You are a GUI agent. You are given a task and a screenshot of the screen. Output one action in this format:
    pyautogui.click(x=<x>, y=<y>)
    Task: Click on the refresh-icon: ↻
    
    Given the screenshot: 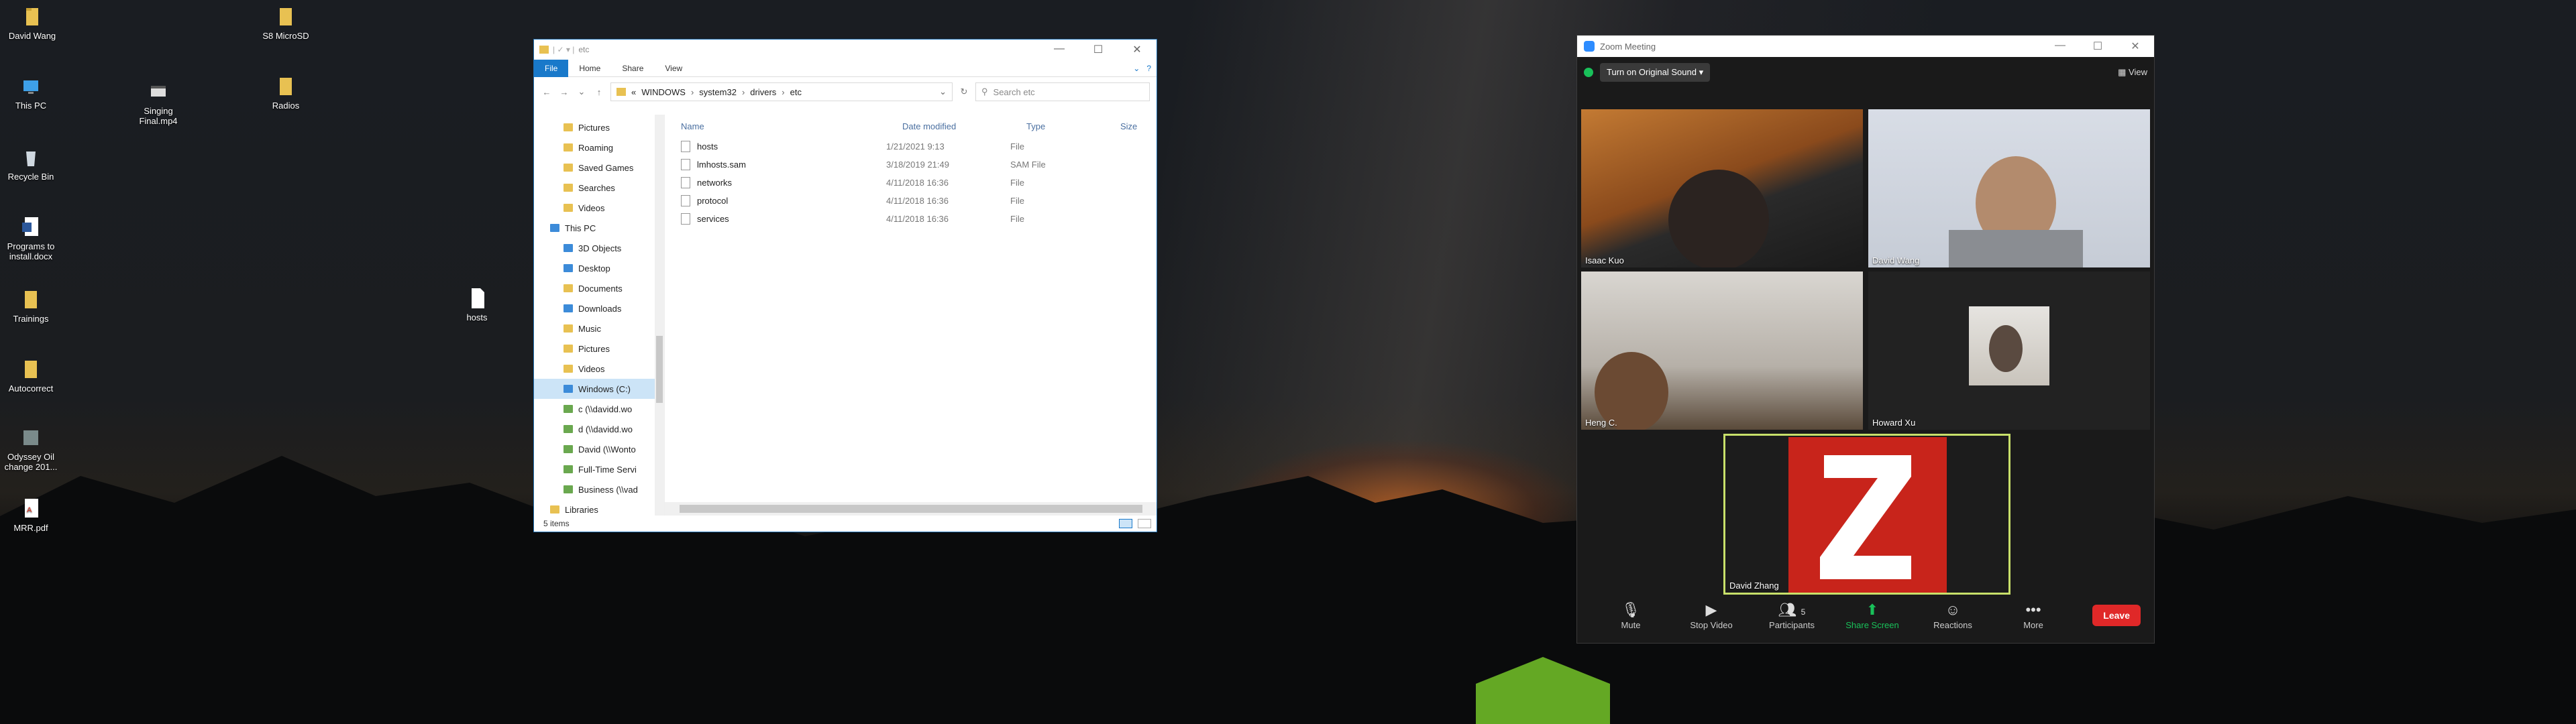 What is the action you would take?
    pyautogui.click(x=964, y=92)
    